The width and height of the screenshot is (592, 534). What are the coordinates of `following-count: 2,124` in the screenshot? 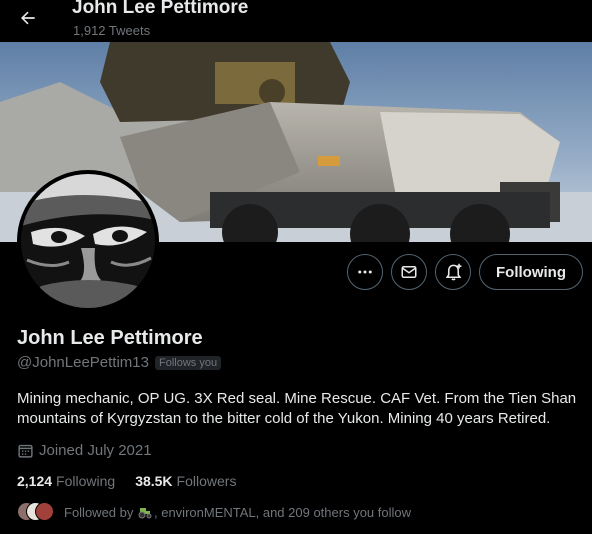 It's located at (35, 481).